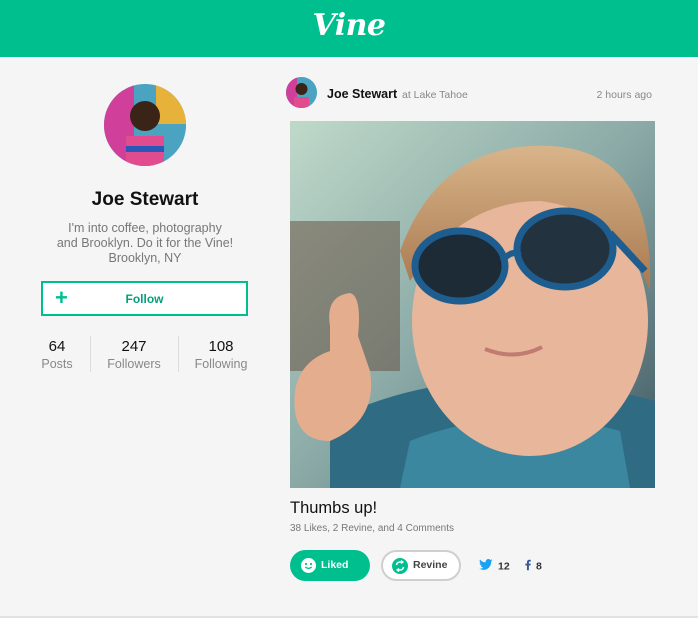 The height and width of the screenshot is (618, 698). What do you see at coordinates (494, 566) in the screenshot?
I see `twitter-share: 12` at bounding box center [494, 566].